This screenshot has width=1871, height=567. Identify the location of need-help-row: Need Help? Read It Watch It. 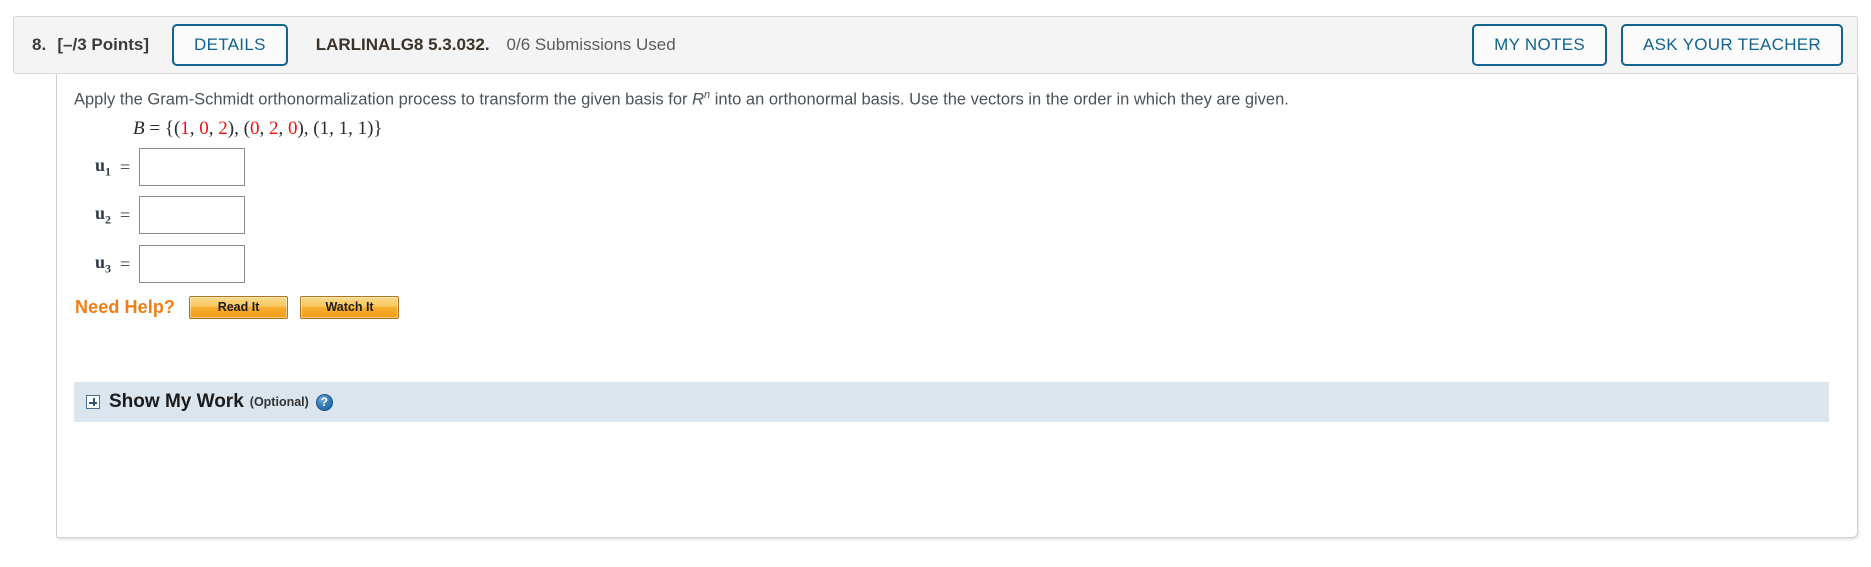
(237, 307).